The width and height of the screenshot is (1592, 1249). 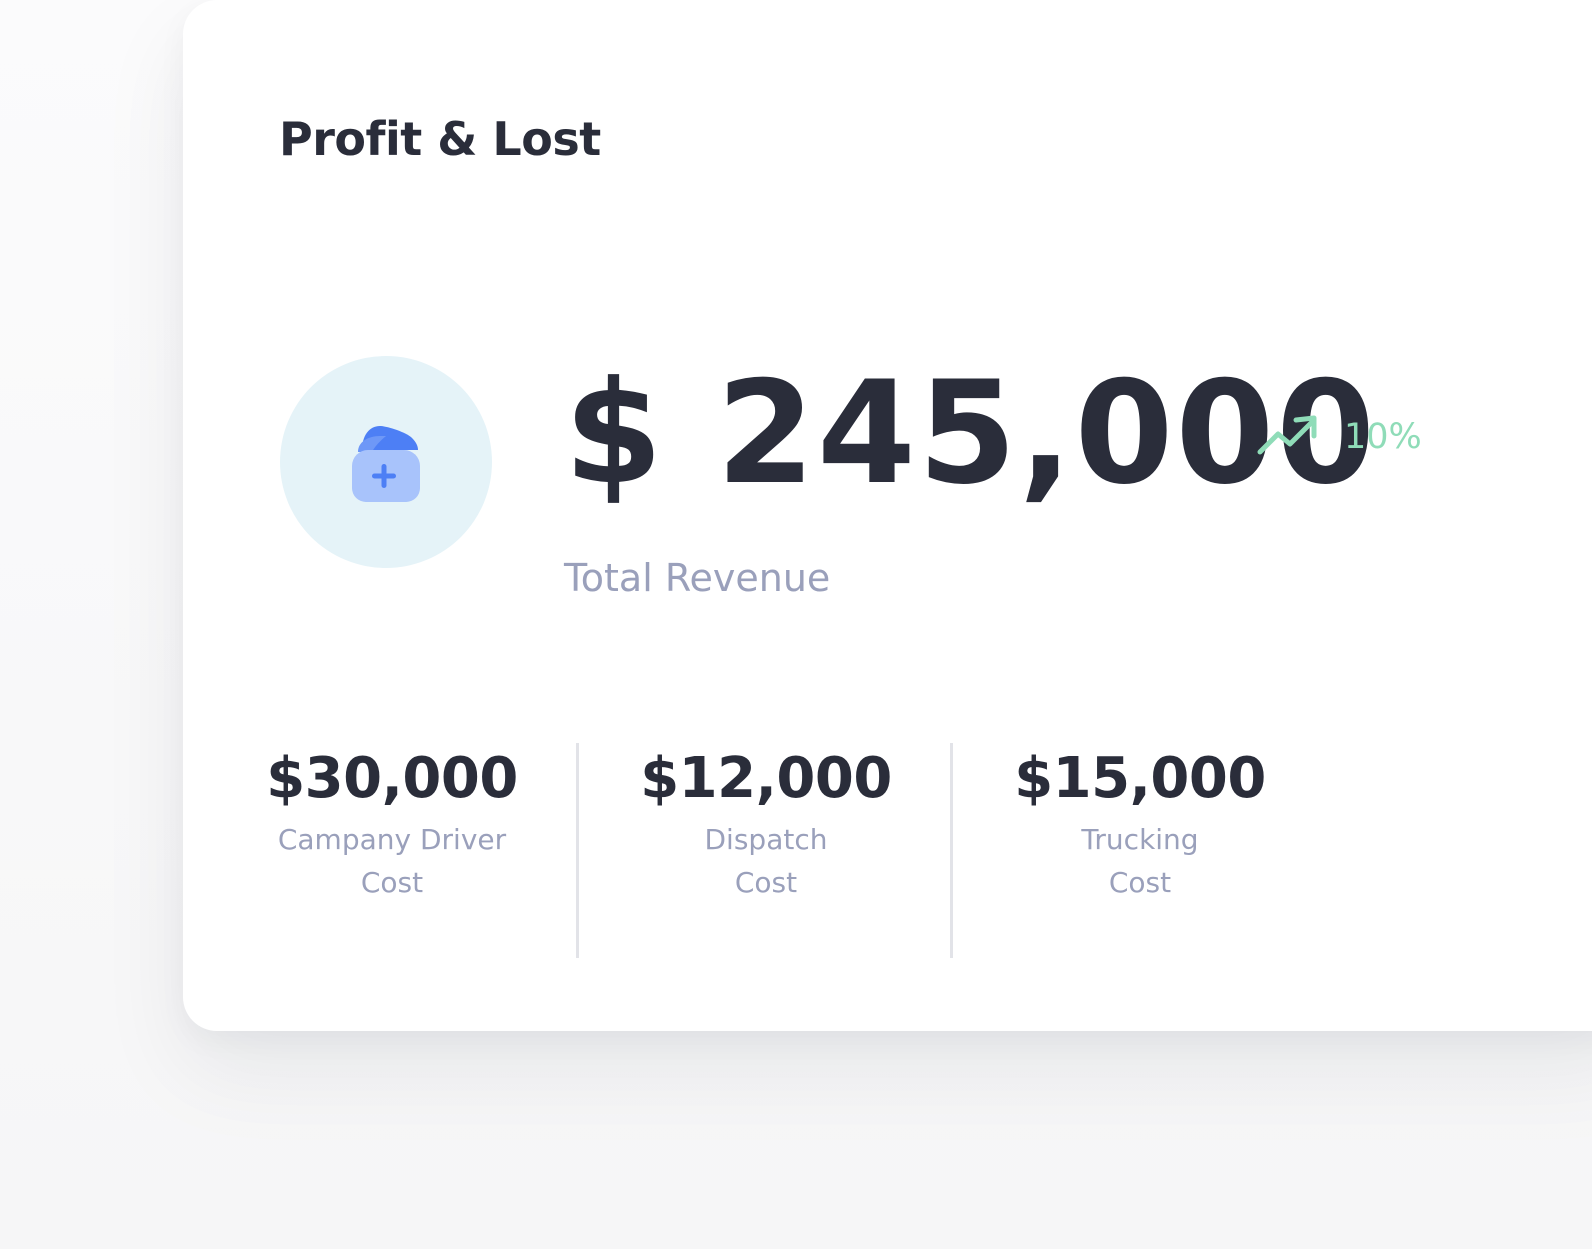 What do you see at coordinates (1383, 437) in the screenshot?
I see `trend-percent: 10%` at bounding box center [1383, 437].